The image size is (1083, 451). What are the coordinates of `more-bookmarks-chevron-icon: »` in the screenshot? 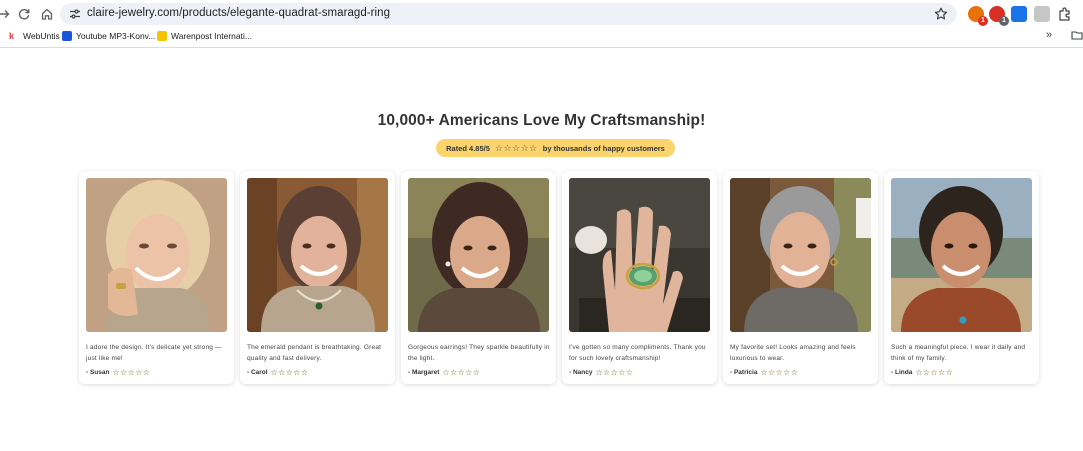 It's located at (1049, 35).